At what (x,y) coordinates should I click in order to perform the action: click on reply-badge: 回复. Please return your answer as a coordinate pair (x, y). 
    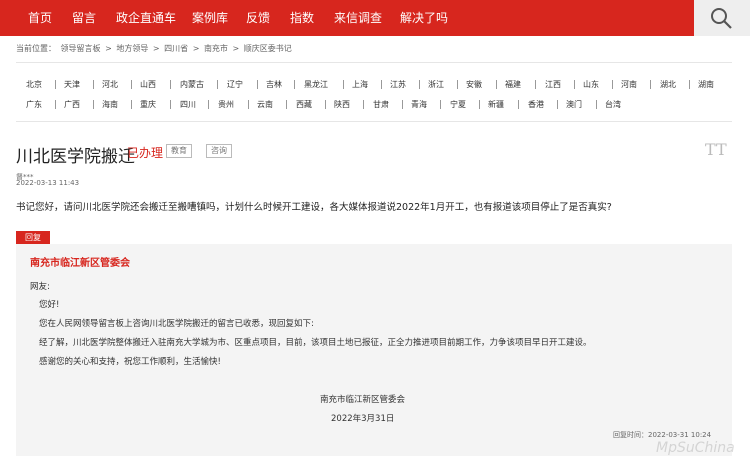
    Looking at the image, I should click on (33, 237).